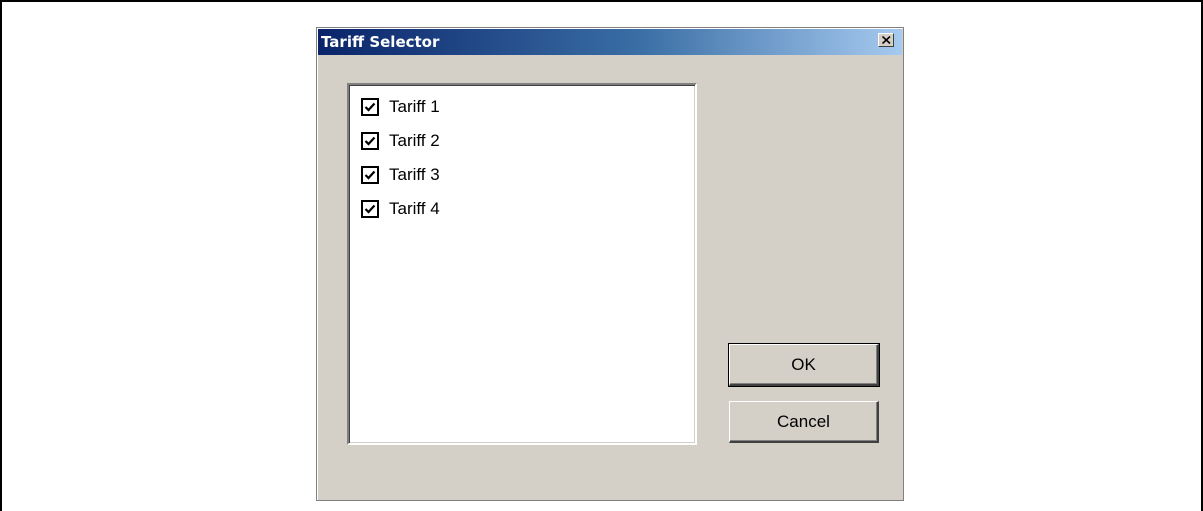 The height and width of the screenshot is (511, 1203). What do you see at coordinates (414, 106) in the screenshot?
I see `list-item-label: Tariff 1` at bounding box center [414, 106].